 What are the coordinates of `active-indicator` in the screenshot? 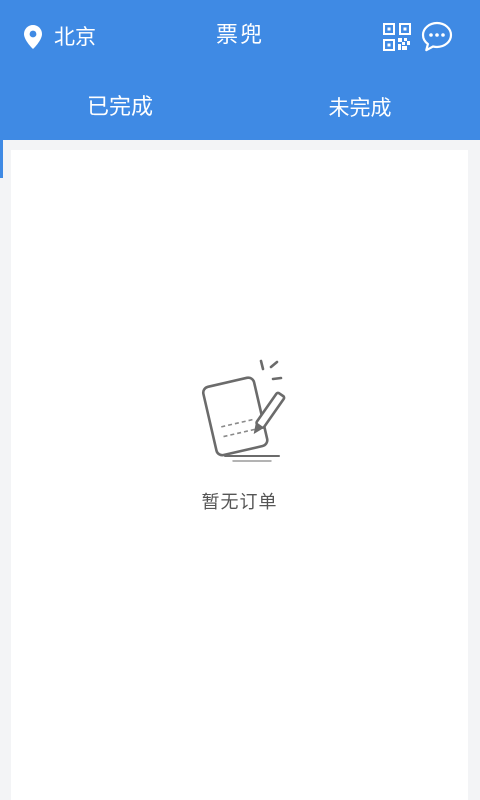 It's located at (1, 159).